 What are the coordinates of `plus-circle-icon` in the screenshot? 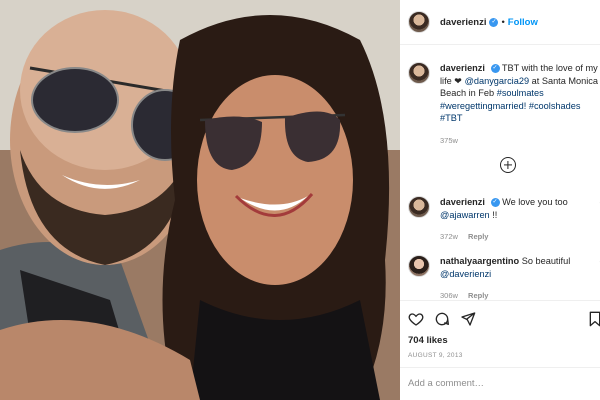 It's located at (508, 165).